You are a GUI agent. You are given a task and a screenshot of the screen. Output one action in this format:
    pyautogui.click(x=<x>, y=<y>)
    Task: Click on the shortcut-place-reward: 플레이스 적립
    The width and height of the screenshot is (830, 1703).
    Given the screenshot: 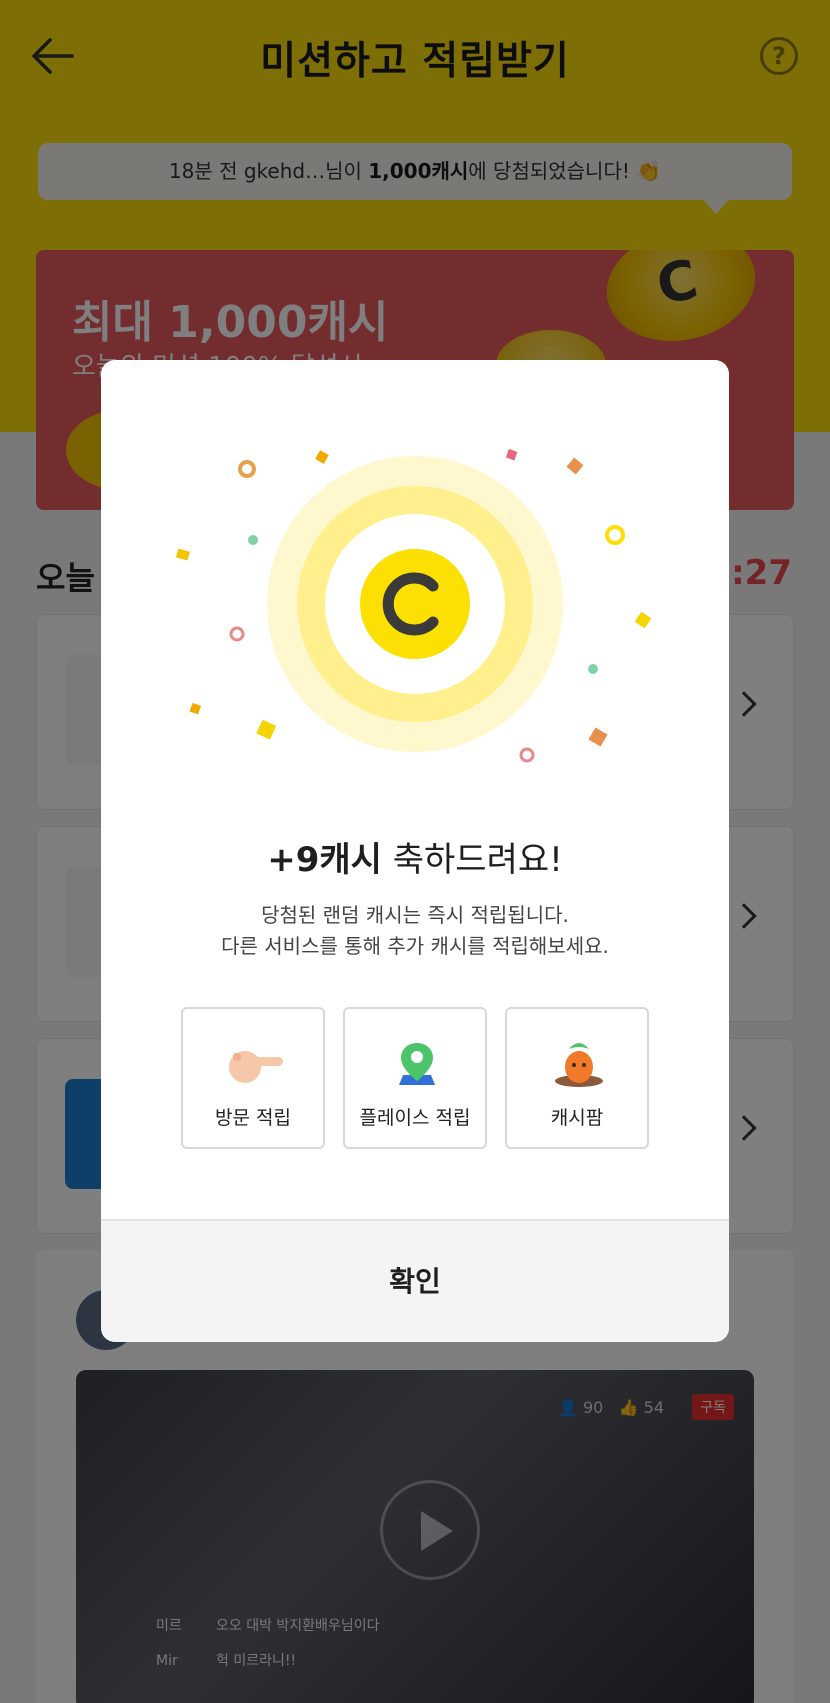 What is the action you would take?
    pyautogui.click(x=415, y=1078)
    